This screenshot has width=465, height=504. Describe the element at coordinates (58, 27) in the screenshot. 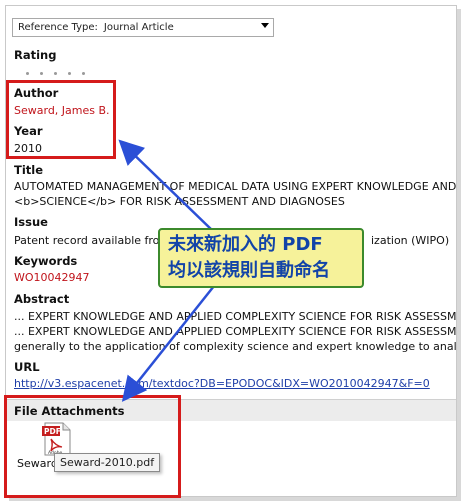

I see `reference-type-label: Reference Type:` at that location.